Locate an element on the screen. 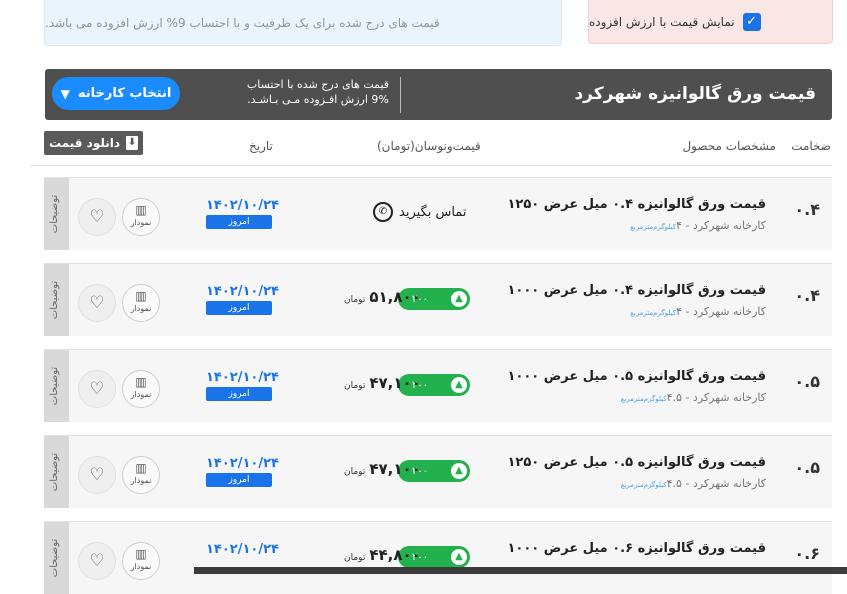  chevron-down-icon: ▼ is located at coordinates (65, 93).